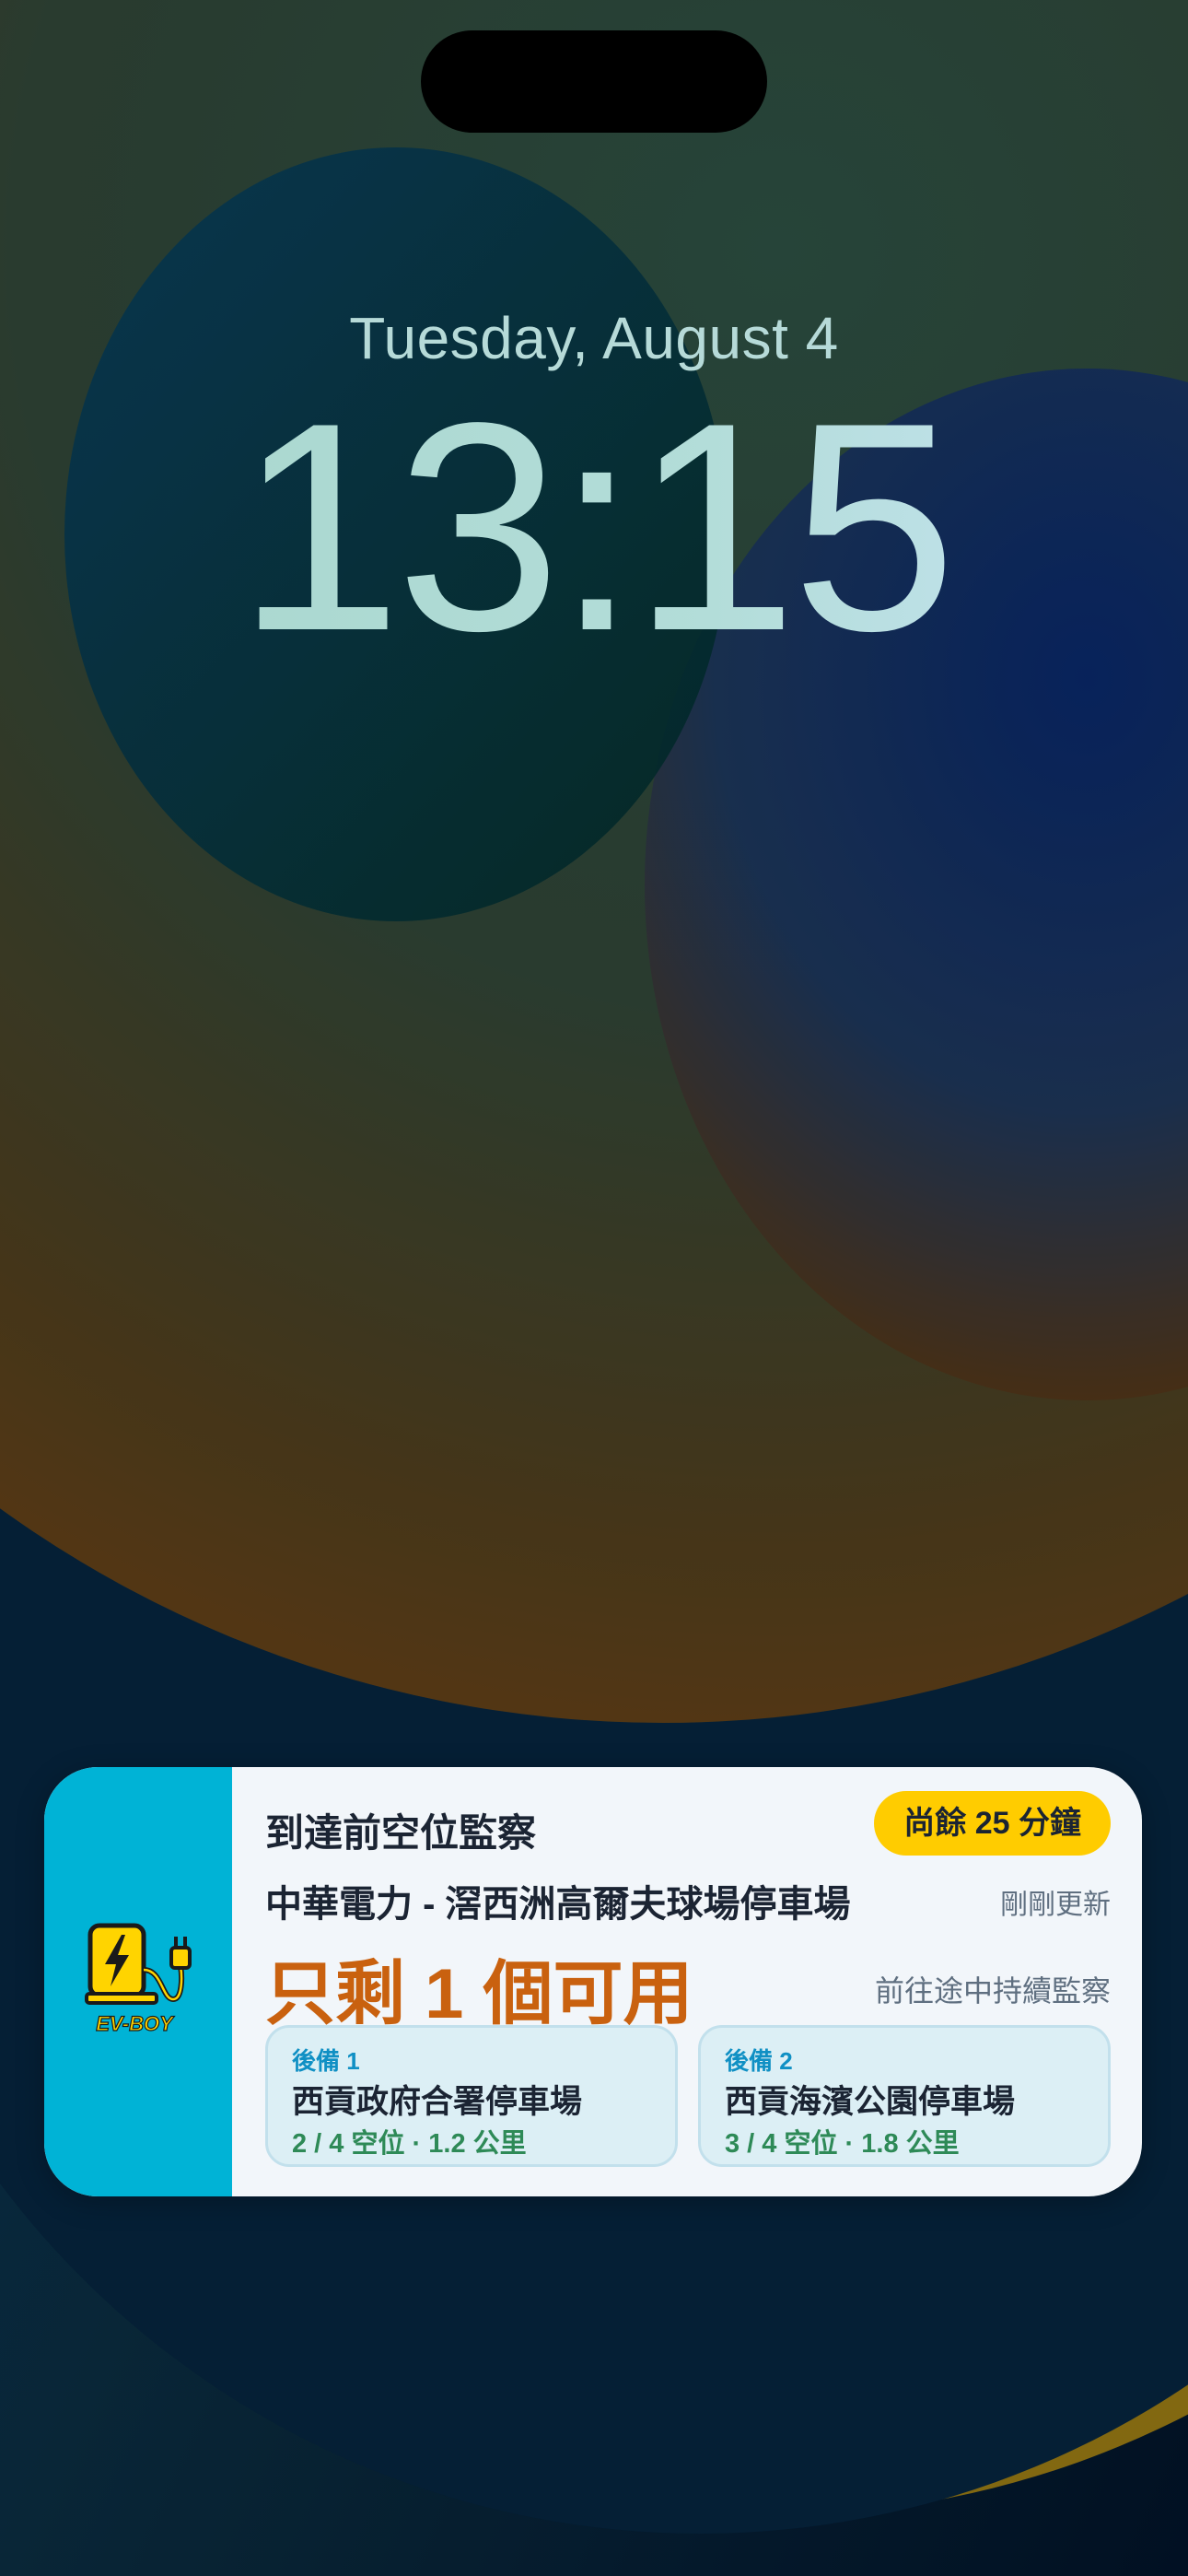 This screenshot has width=1188, height=2576. I want to click on live-activity-app-strip: EV-BOY, so click(138, 1981).